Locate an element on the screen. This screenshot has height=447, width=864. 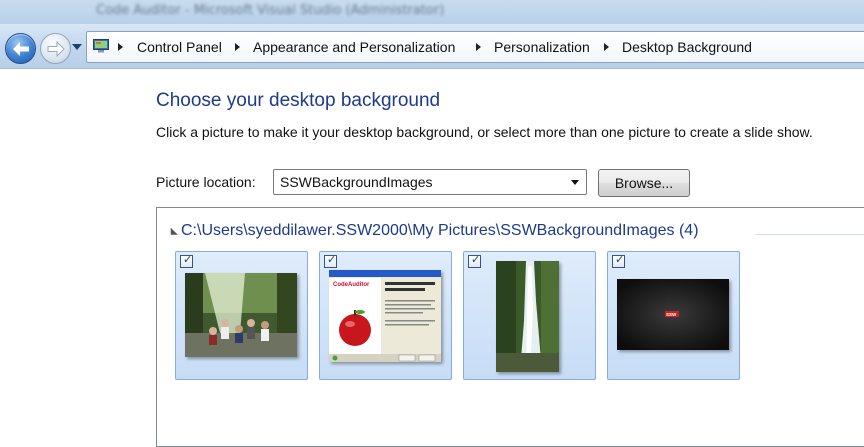
recent-pages-dropdown is located at coordinates (77, 47).